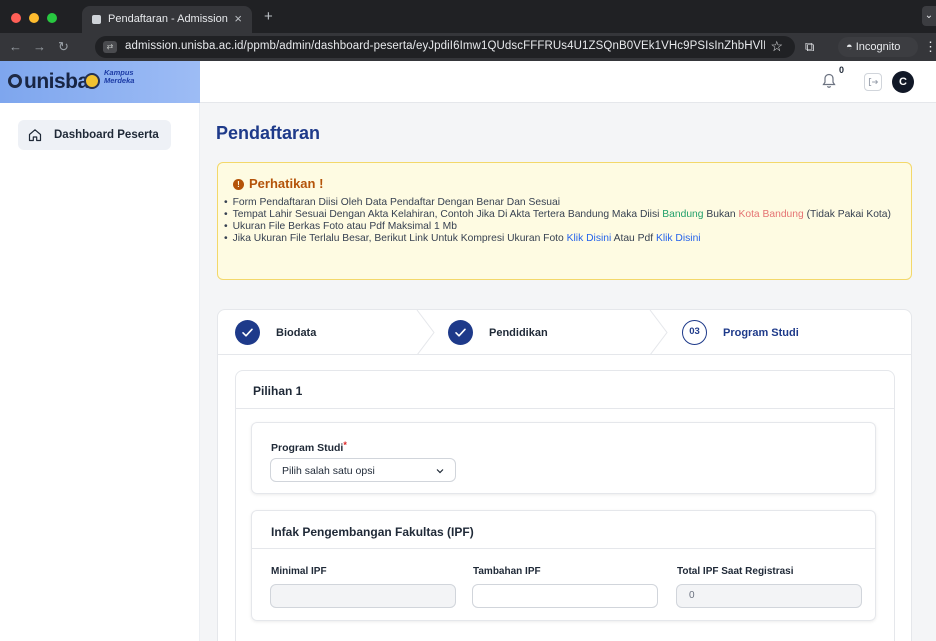 Image resolution: width=936 pixels, height=641 pixels. What do you see at coordinates (106, 135) in the screenshot?
I see `sidebar-item-label: Dashboard Peserta` at bounding box center [106, 135].